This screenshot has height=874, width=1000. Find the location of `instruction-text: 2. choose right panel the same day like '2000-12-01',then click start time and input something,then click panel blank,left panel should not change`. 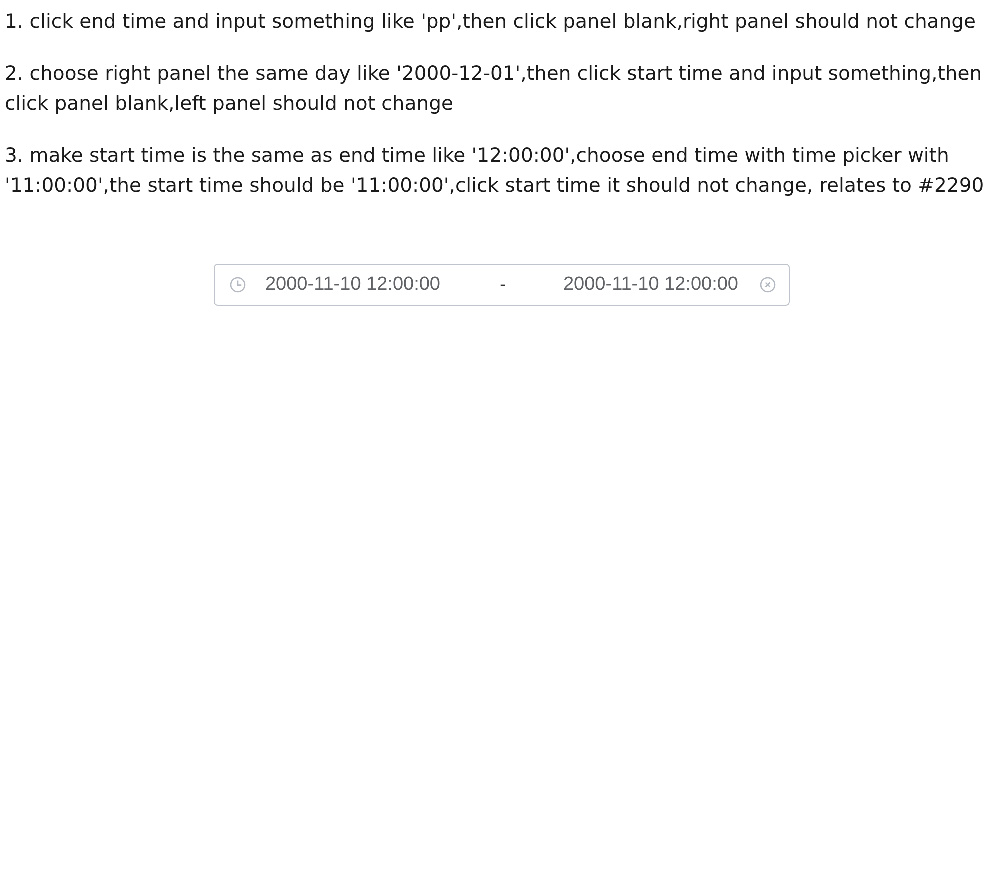

instruction-text: 2. choose right panel the same day like '2000-12-01',then click start time and input something,then click panel blank,left panel should not change is located at coordinates (494, 89).